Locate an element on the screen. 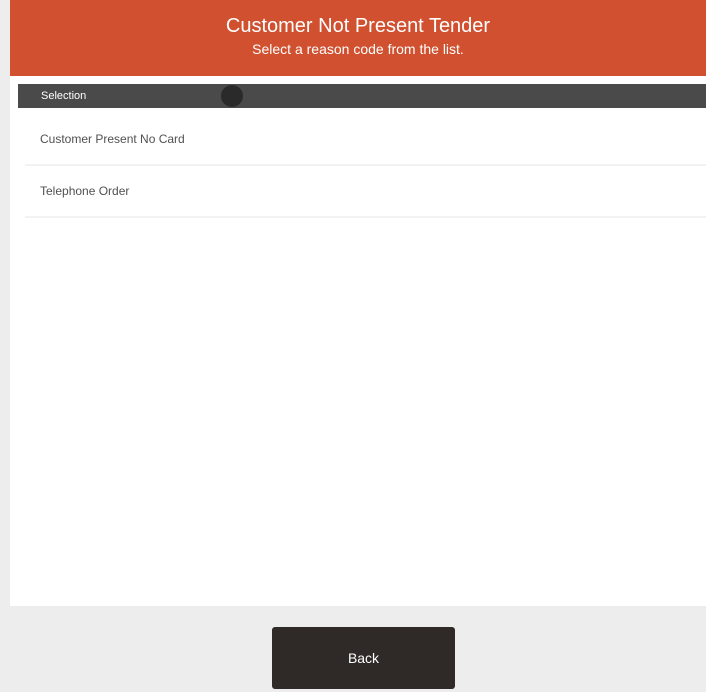  back-button: Back is located at coordinates (363, 658).